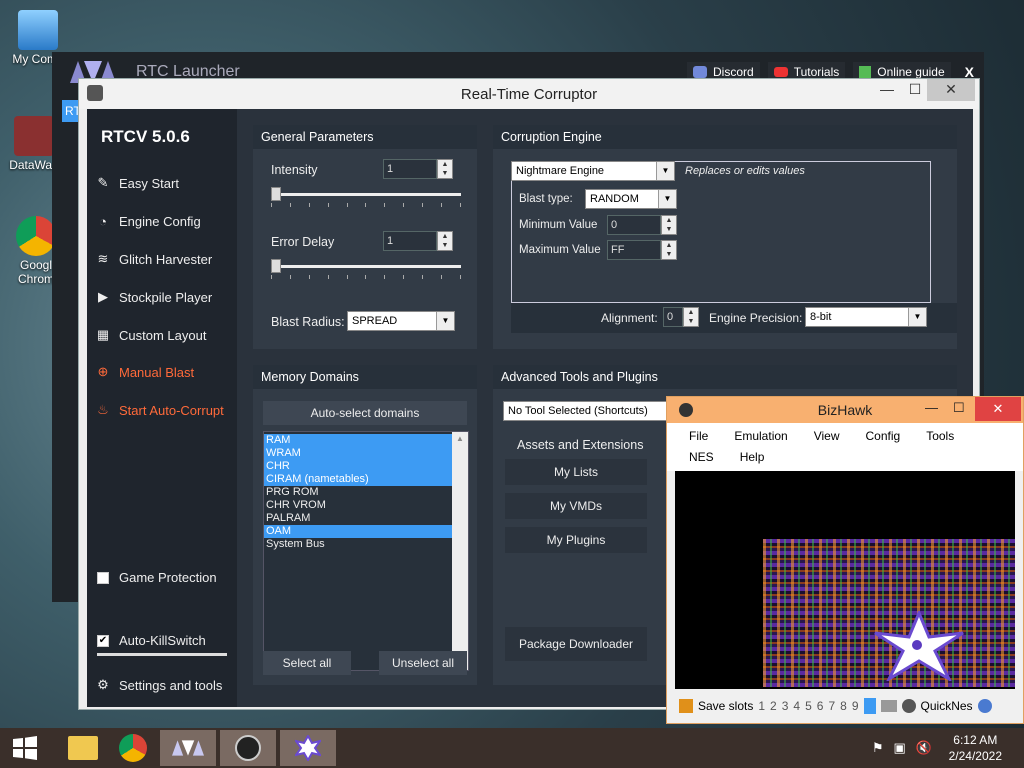 Image resolution: width=1024 pixels, height=768 pixels. Describe the element at coordinates (358, 492) in the screenshot. I see `list-item: PRG ROM` at that location.